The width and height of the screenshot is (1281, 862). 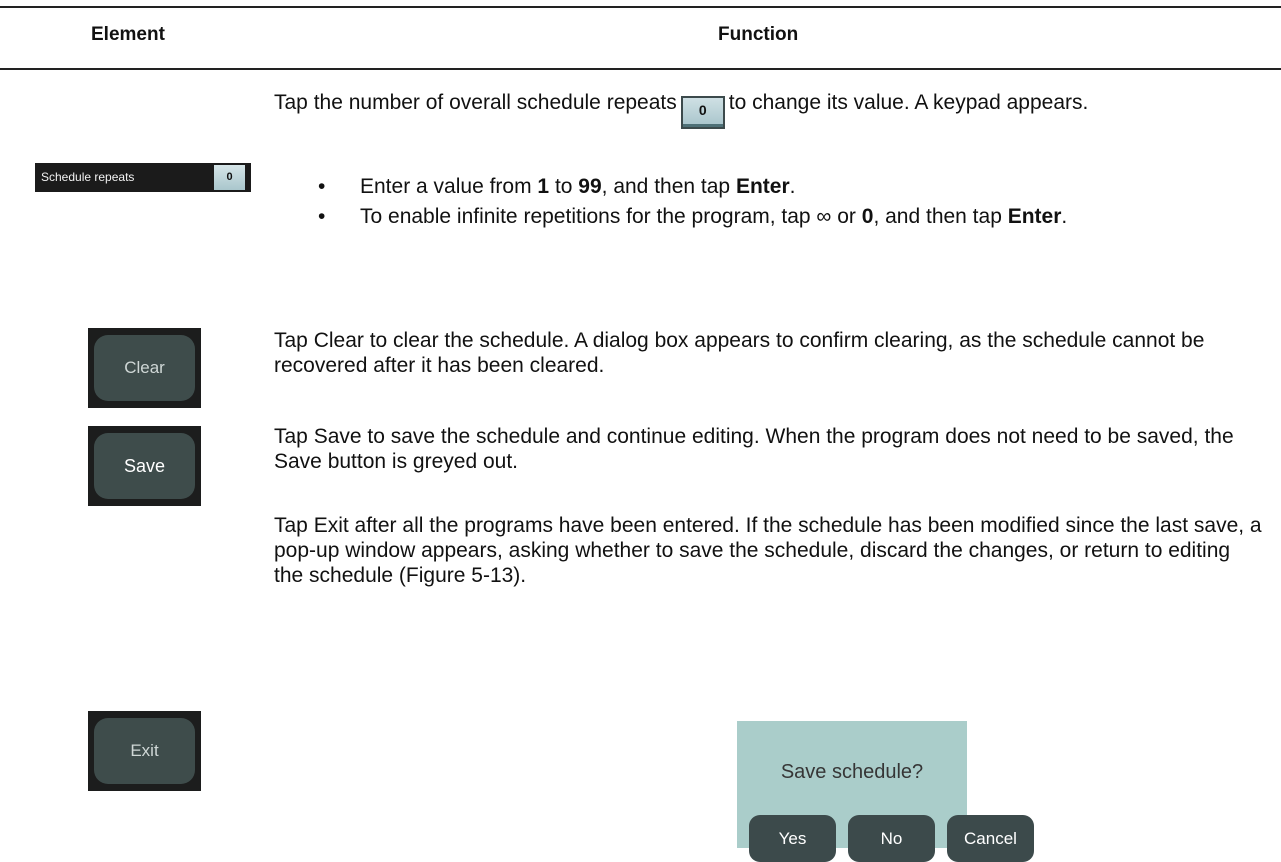 I want to click on table-header-rule, so click(x=640, y=69).